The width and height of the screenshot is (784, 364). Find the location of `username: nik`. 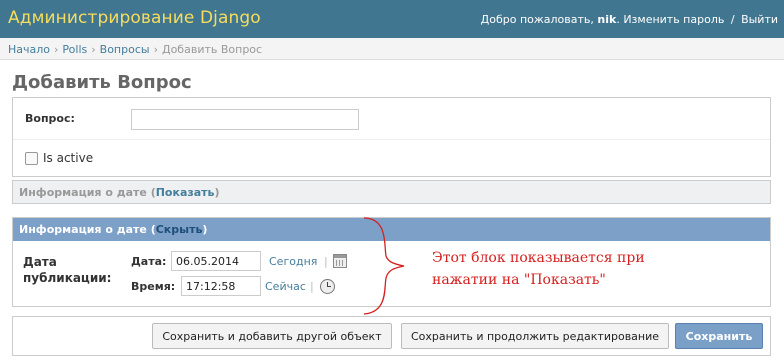

username: nik is located at coordinates (607, 19).